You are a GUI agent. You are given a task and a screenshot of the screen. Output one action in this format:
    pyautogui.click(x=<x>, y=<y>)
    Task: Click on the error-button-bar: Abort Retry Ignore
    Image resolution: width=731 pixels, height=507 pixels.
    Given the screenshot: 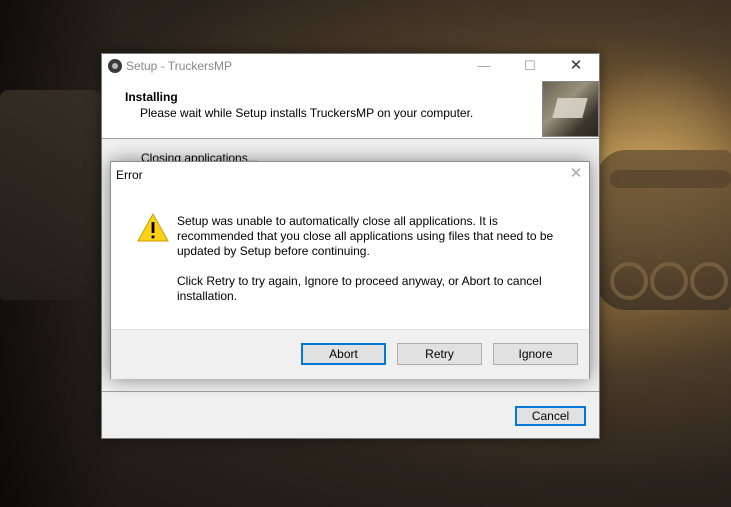 What is the action you would take?
    pyautogui.click(x=350, y=354)
    